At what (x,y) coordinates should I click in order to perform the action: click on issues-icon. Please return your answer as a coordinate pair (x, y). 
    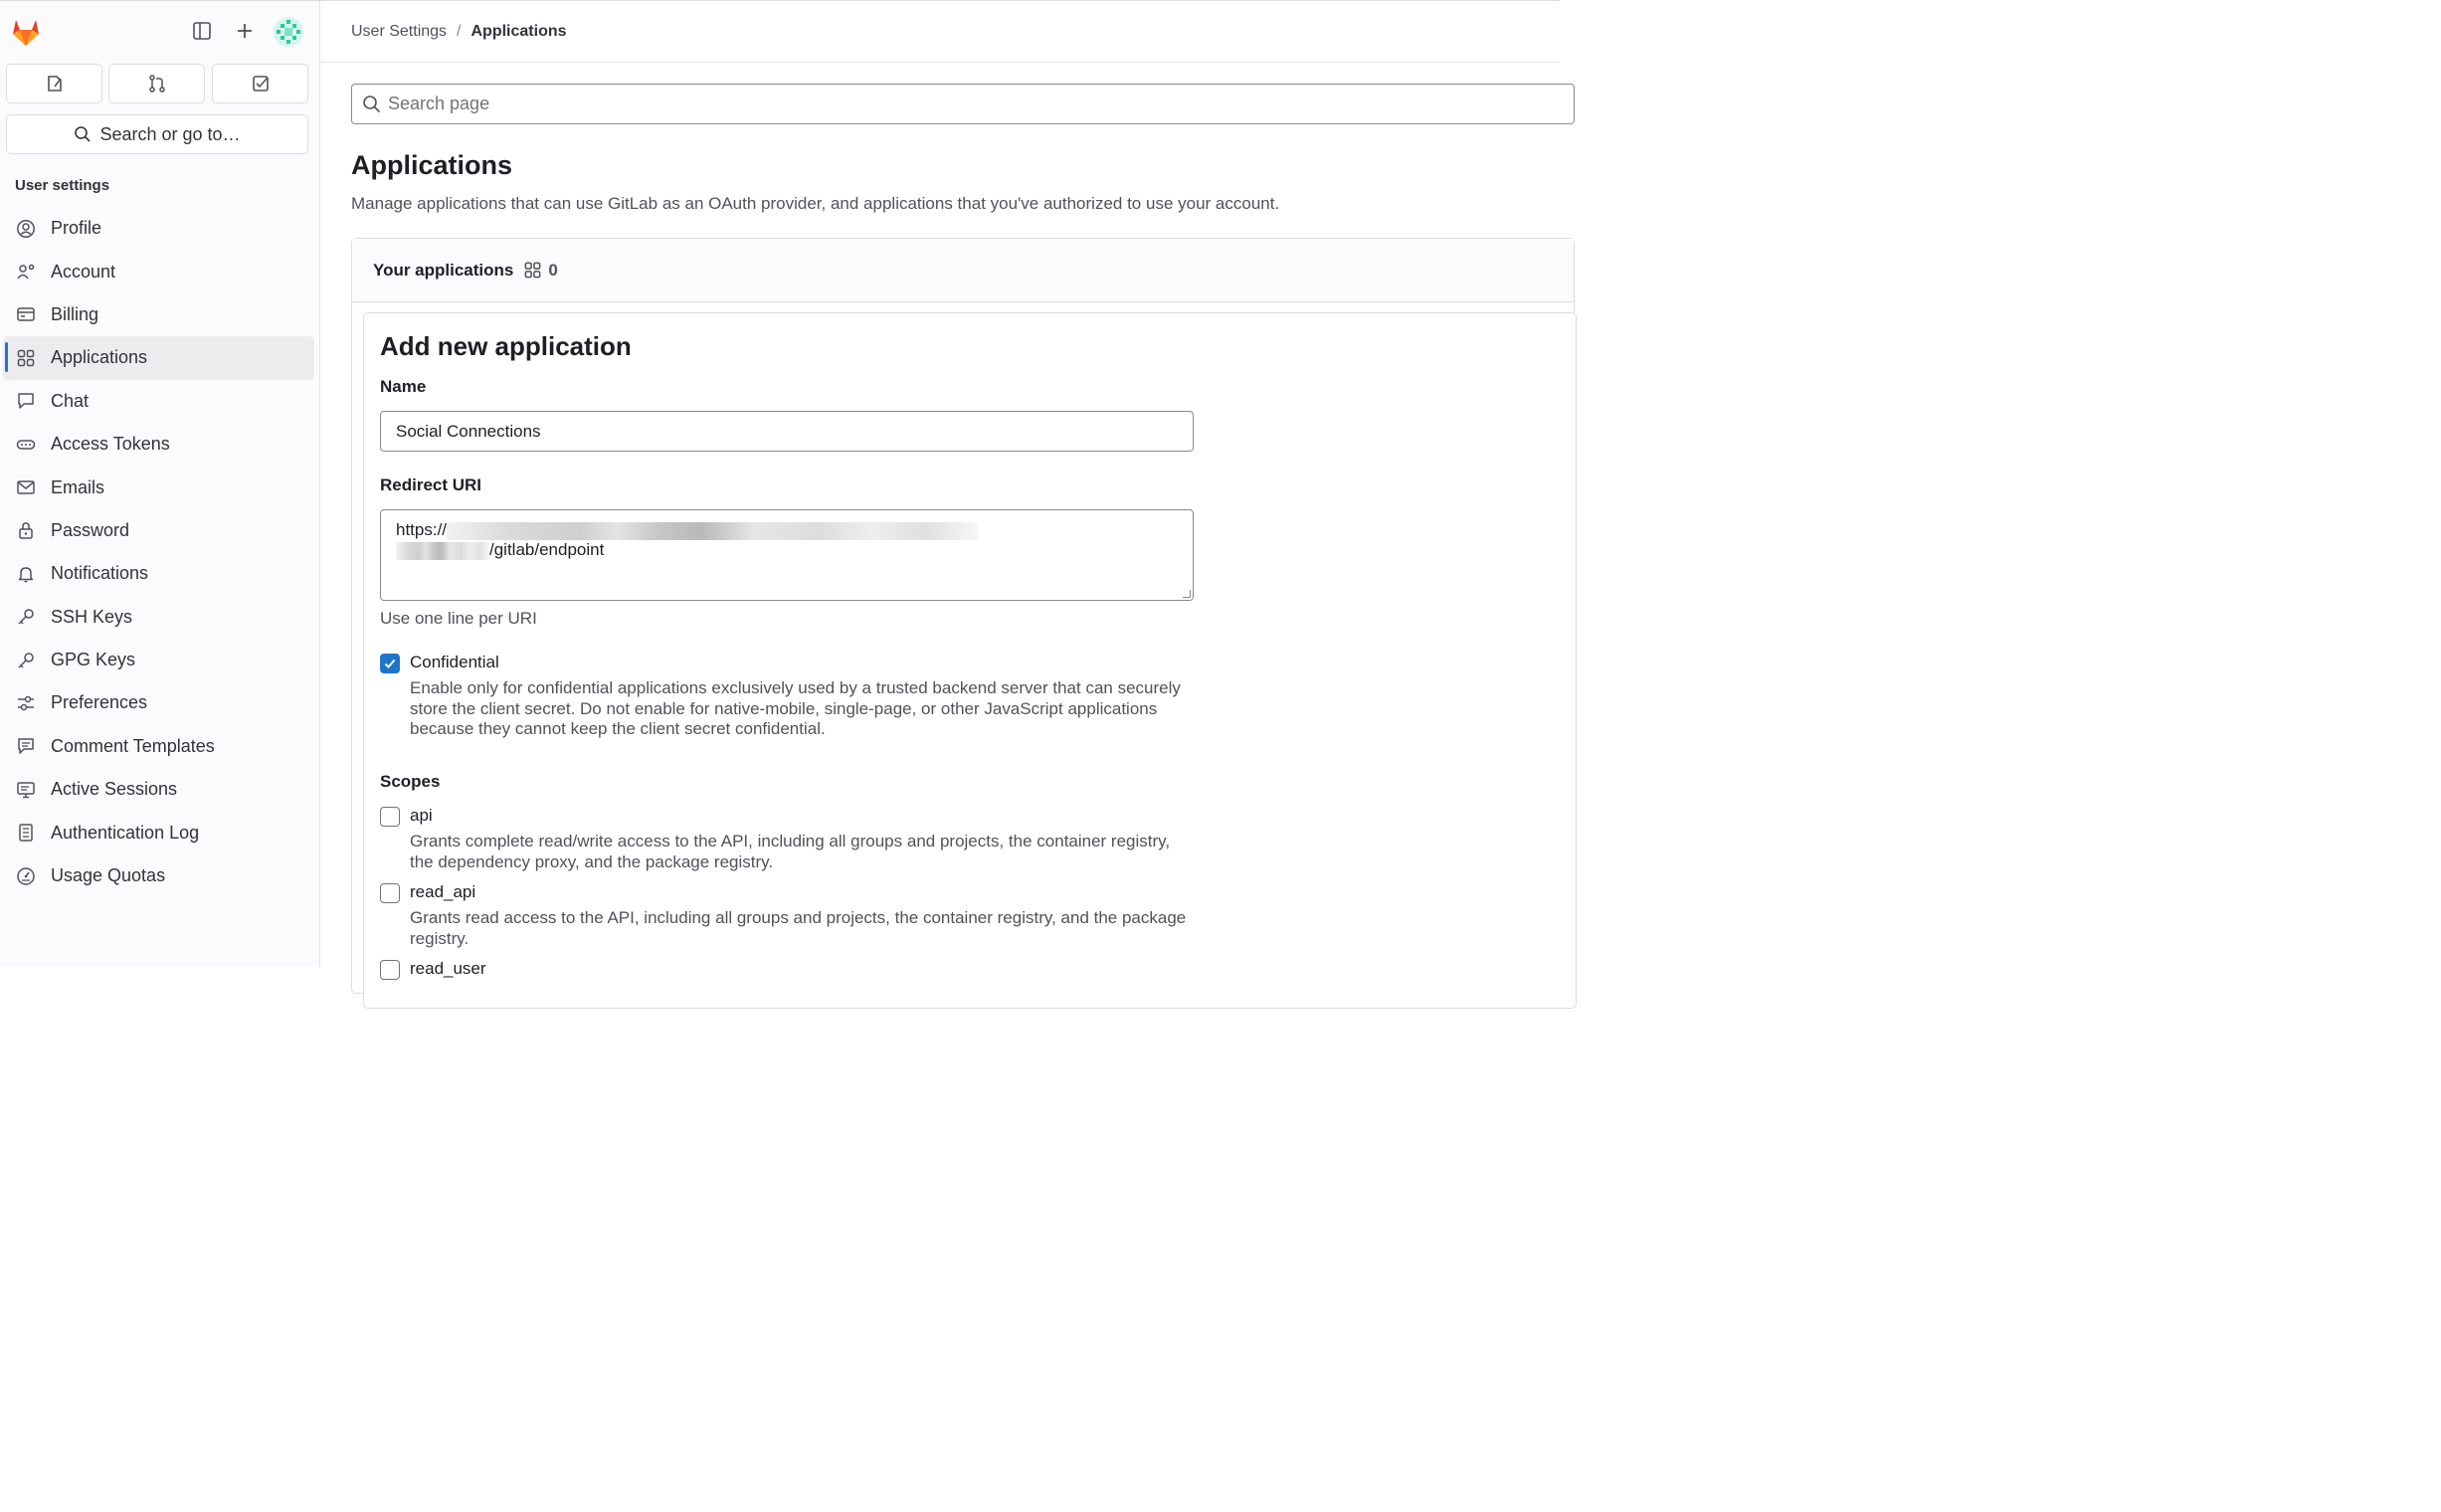
    Looking at the image, I should click on (54, 84).